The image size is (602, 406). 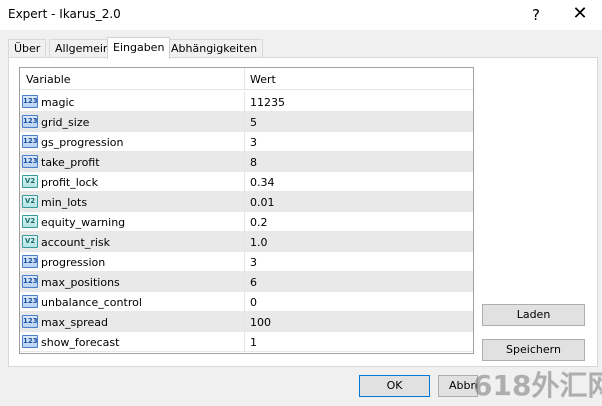 I want to click on table-row: 123 take_profit 8, so click(x=246, y=162).